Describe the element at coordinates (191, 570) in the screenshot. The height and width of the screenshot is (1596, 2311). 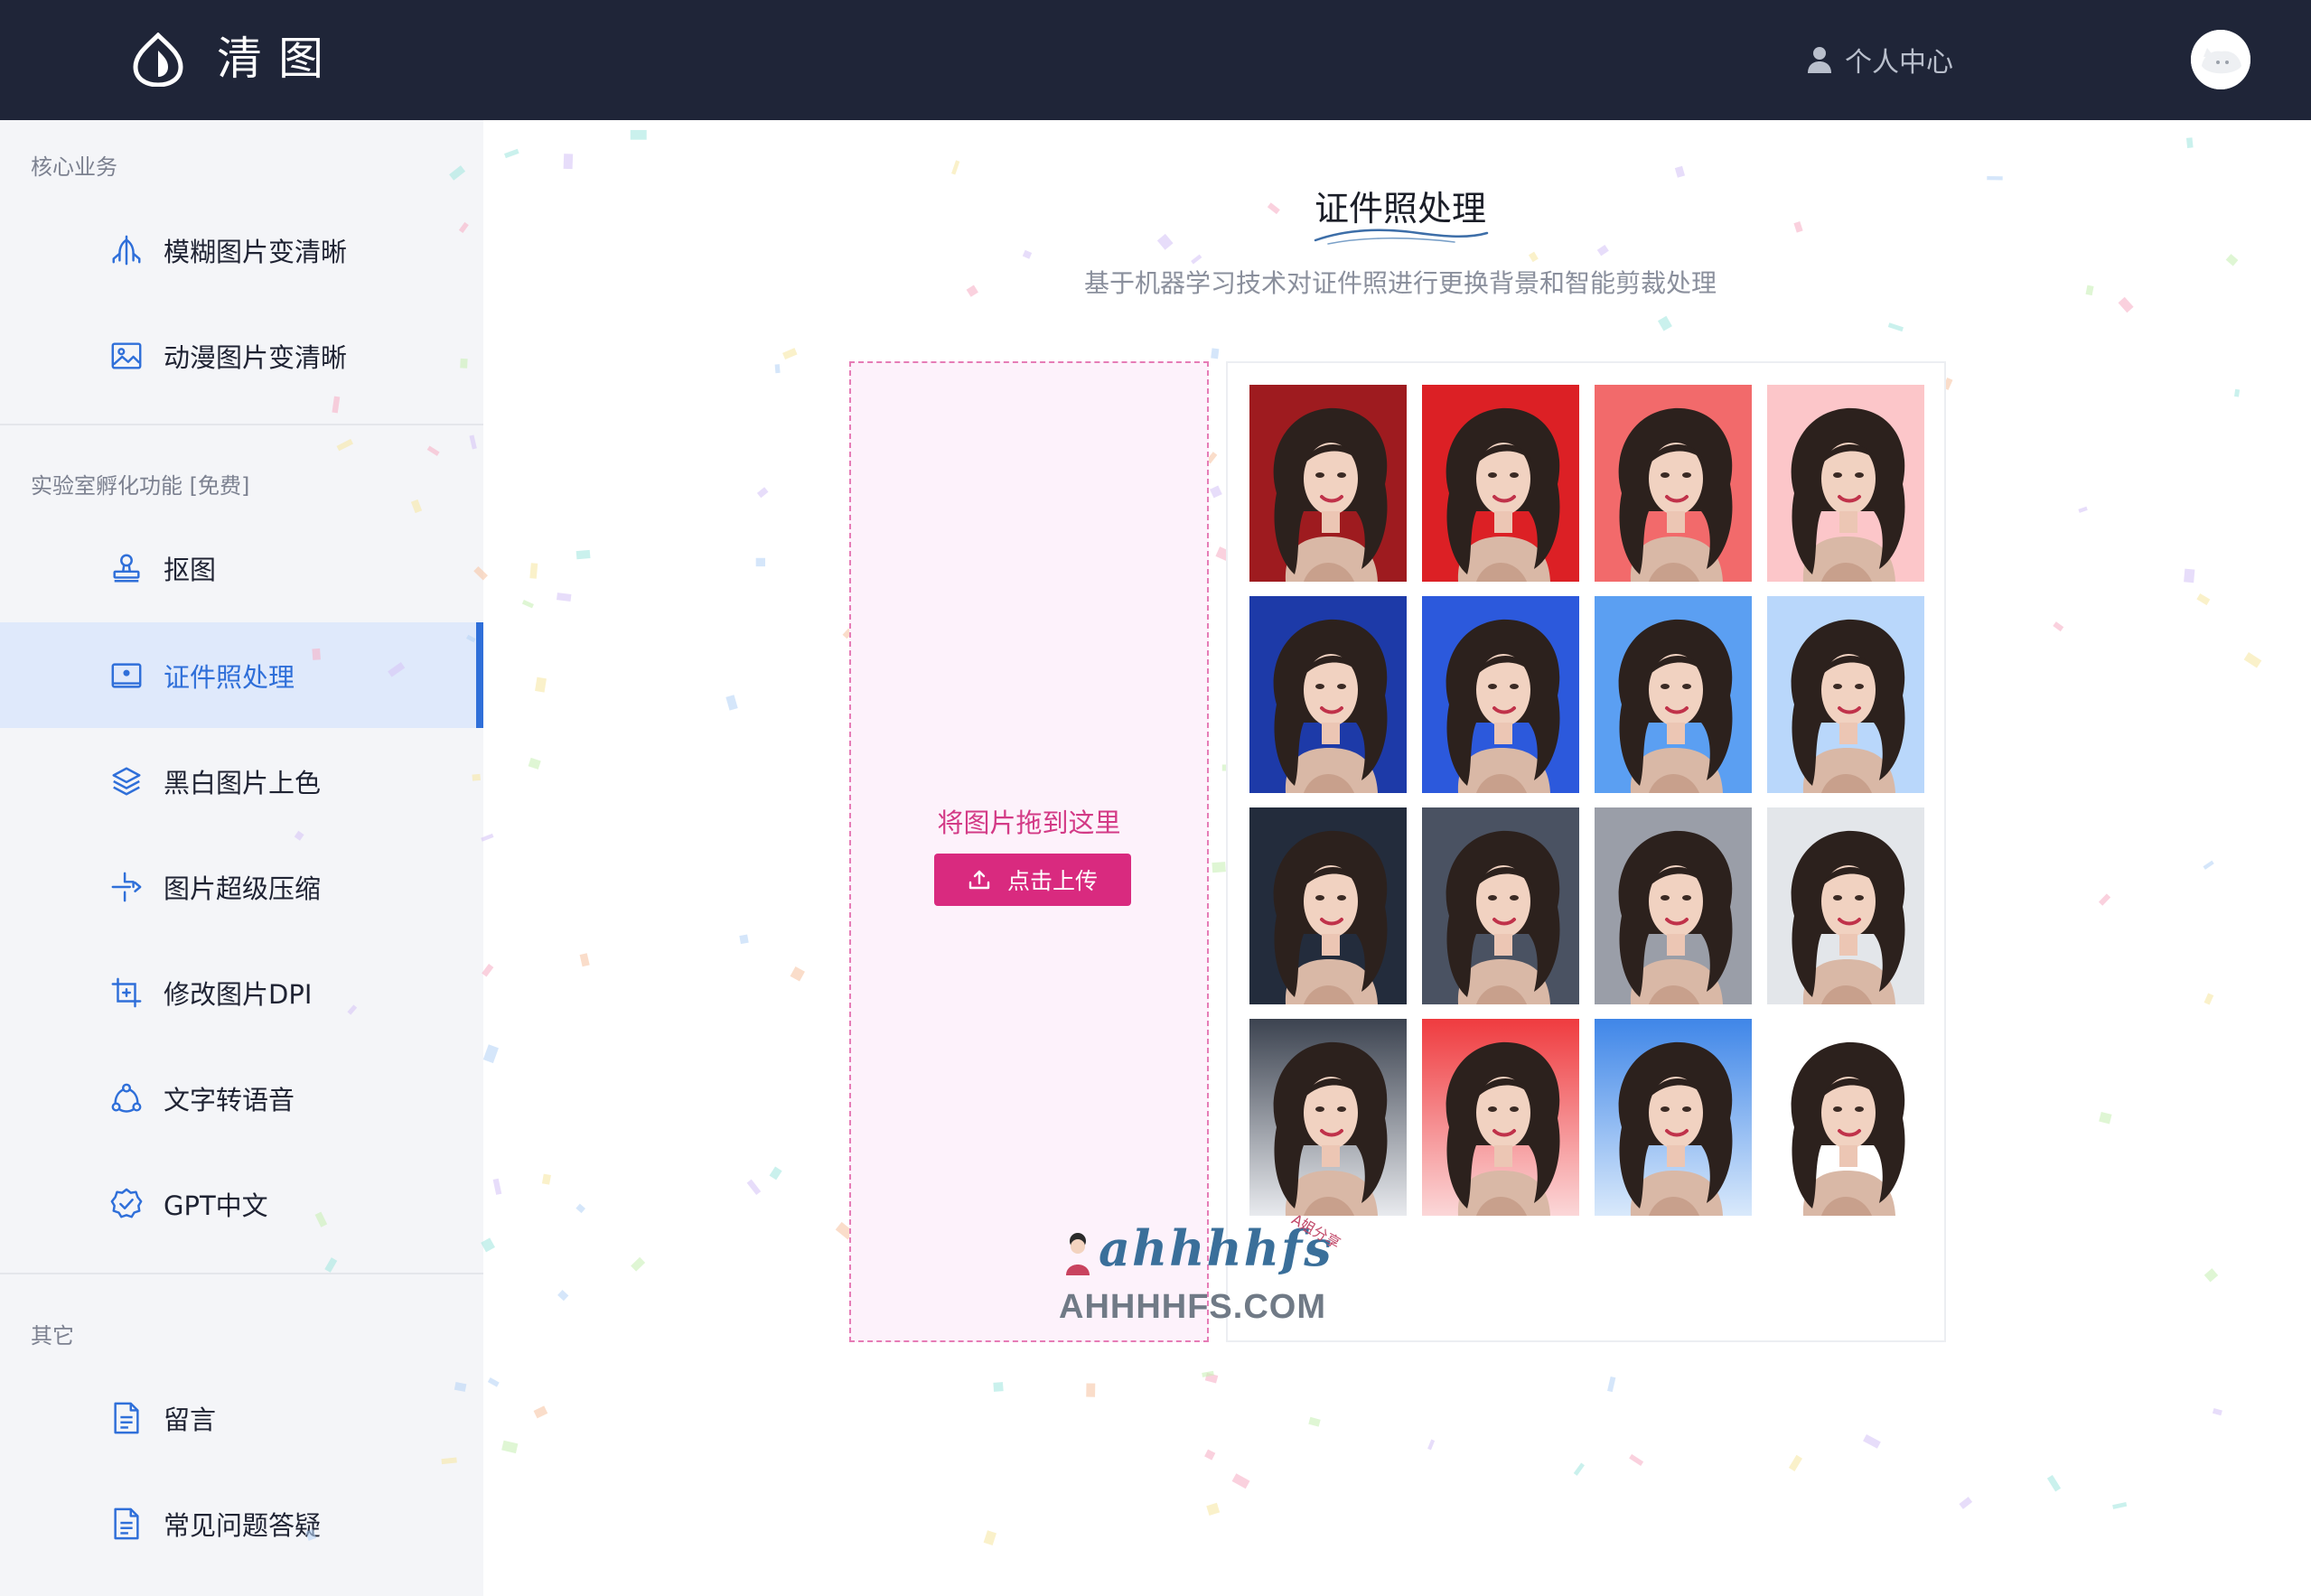
I see `sidebar-item-label: 抠图` at that location.